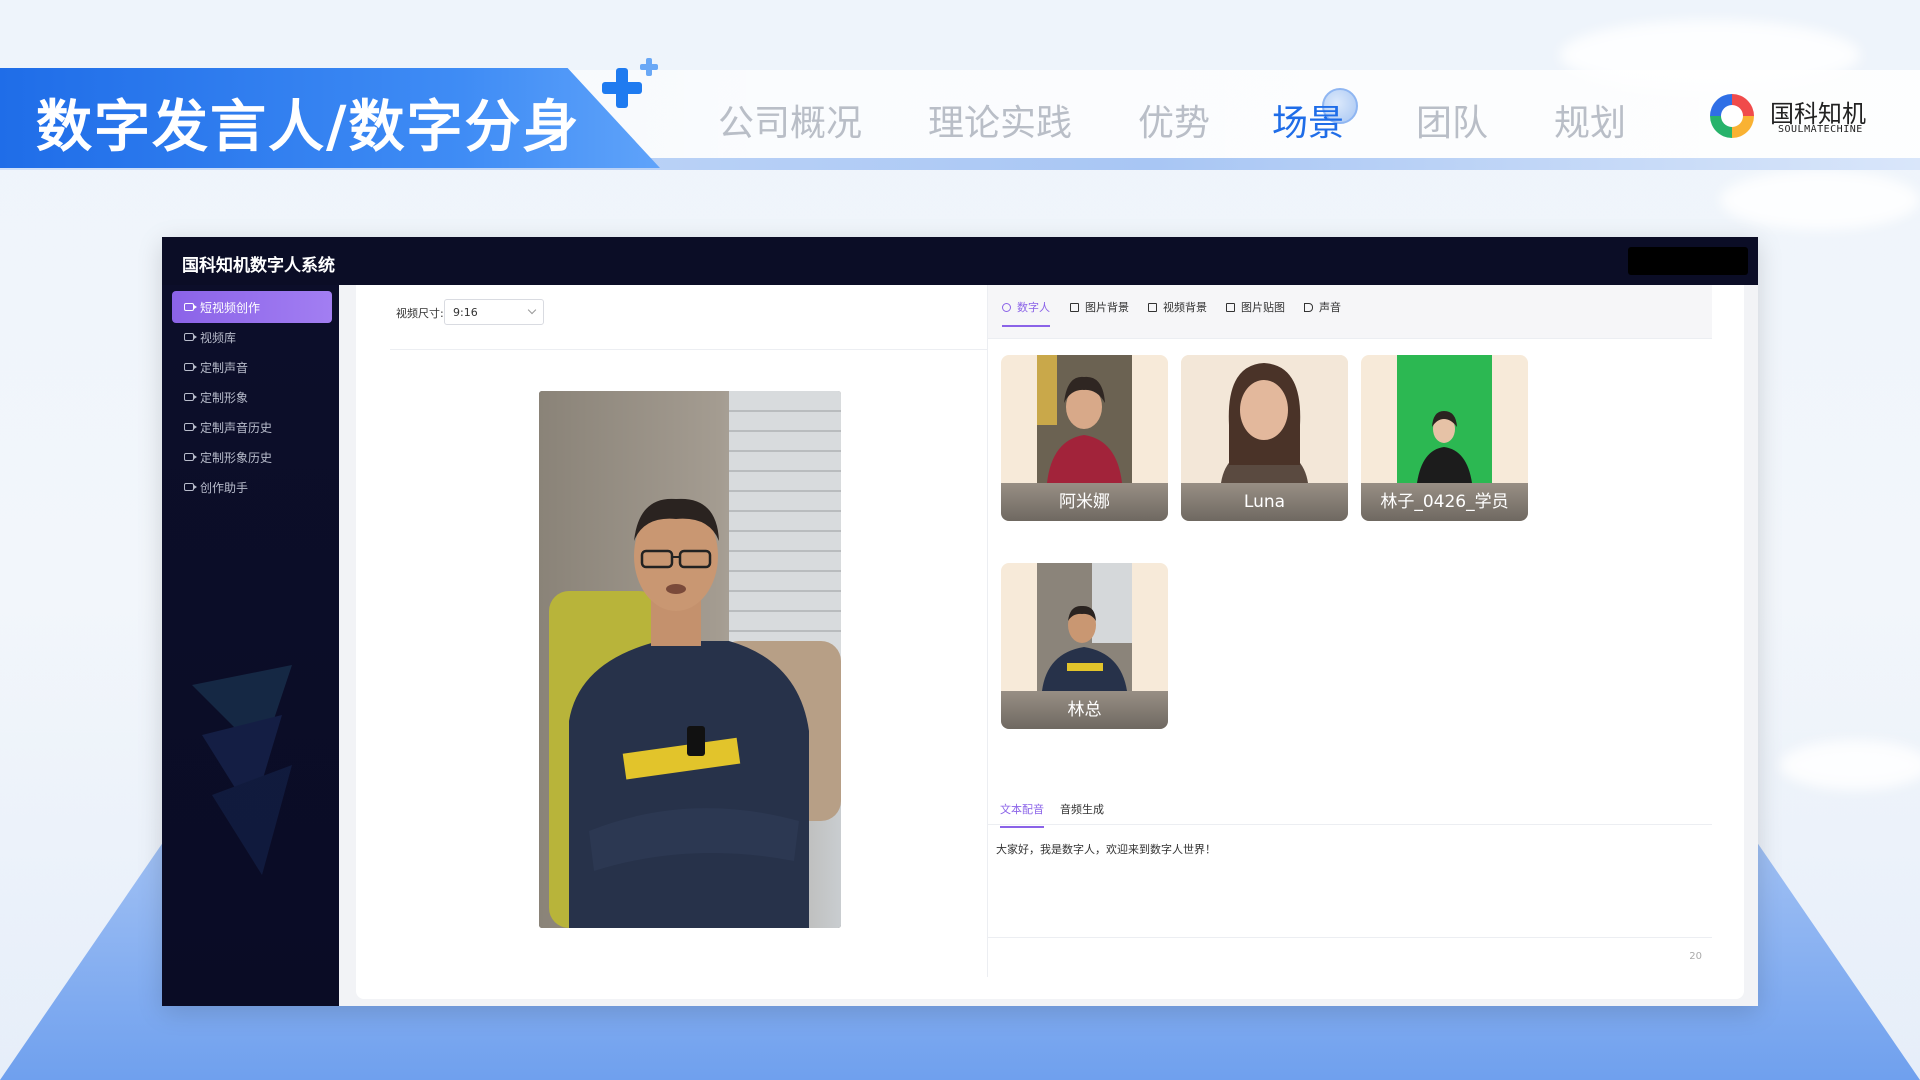 The image size is (1920, 1080). What do you see at coordinates (1308, 120) in the screenshot?
I see `nav-item-active: 场景` at bounding box center [1308, 120].